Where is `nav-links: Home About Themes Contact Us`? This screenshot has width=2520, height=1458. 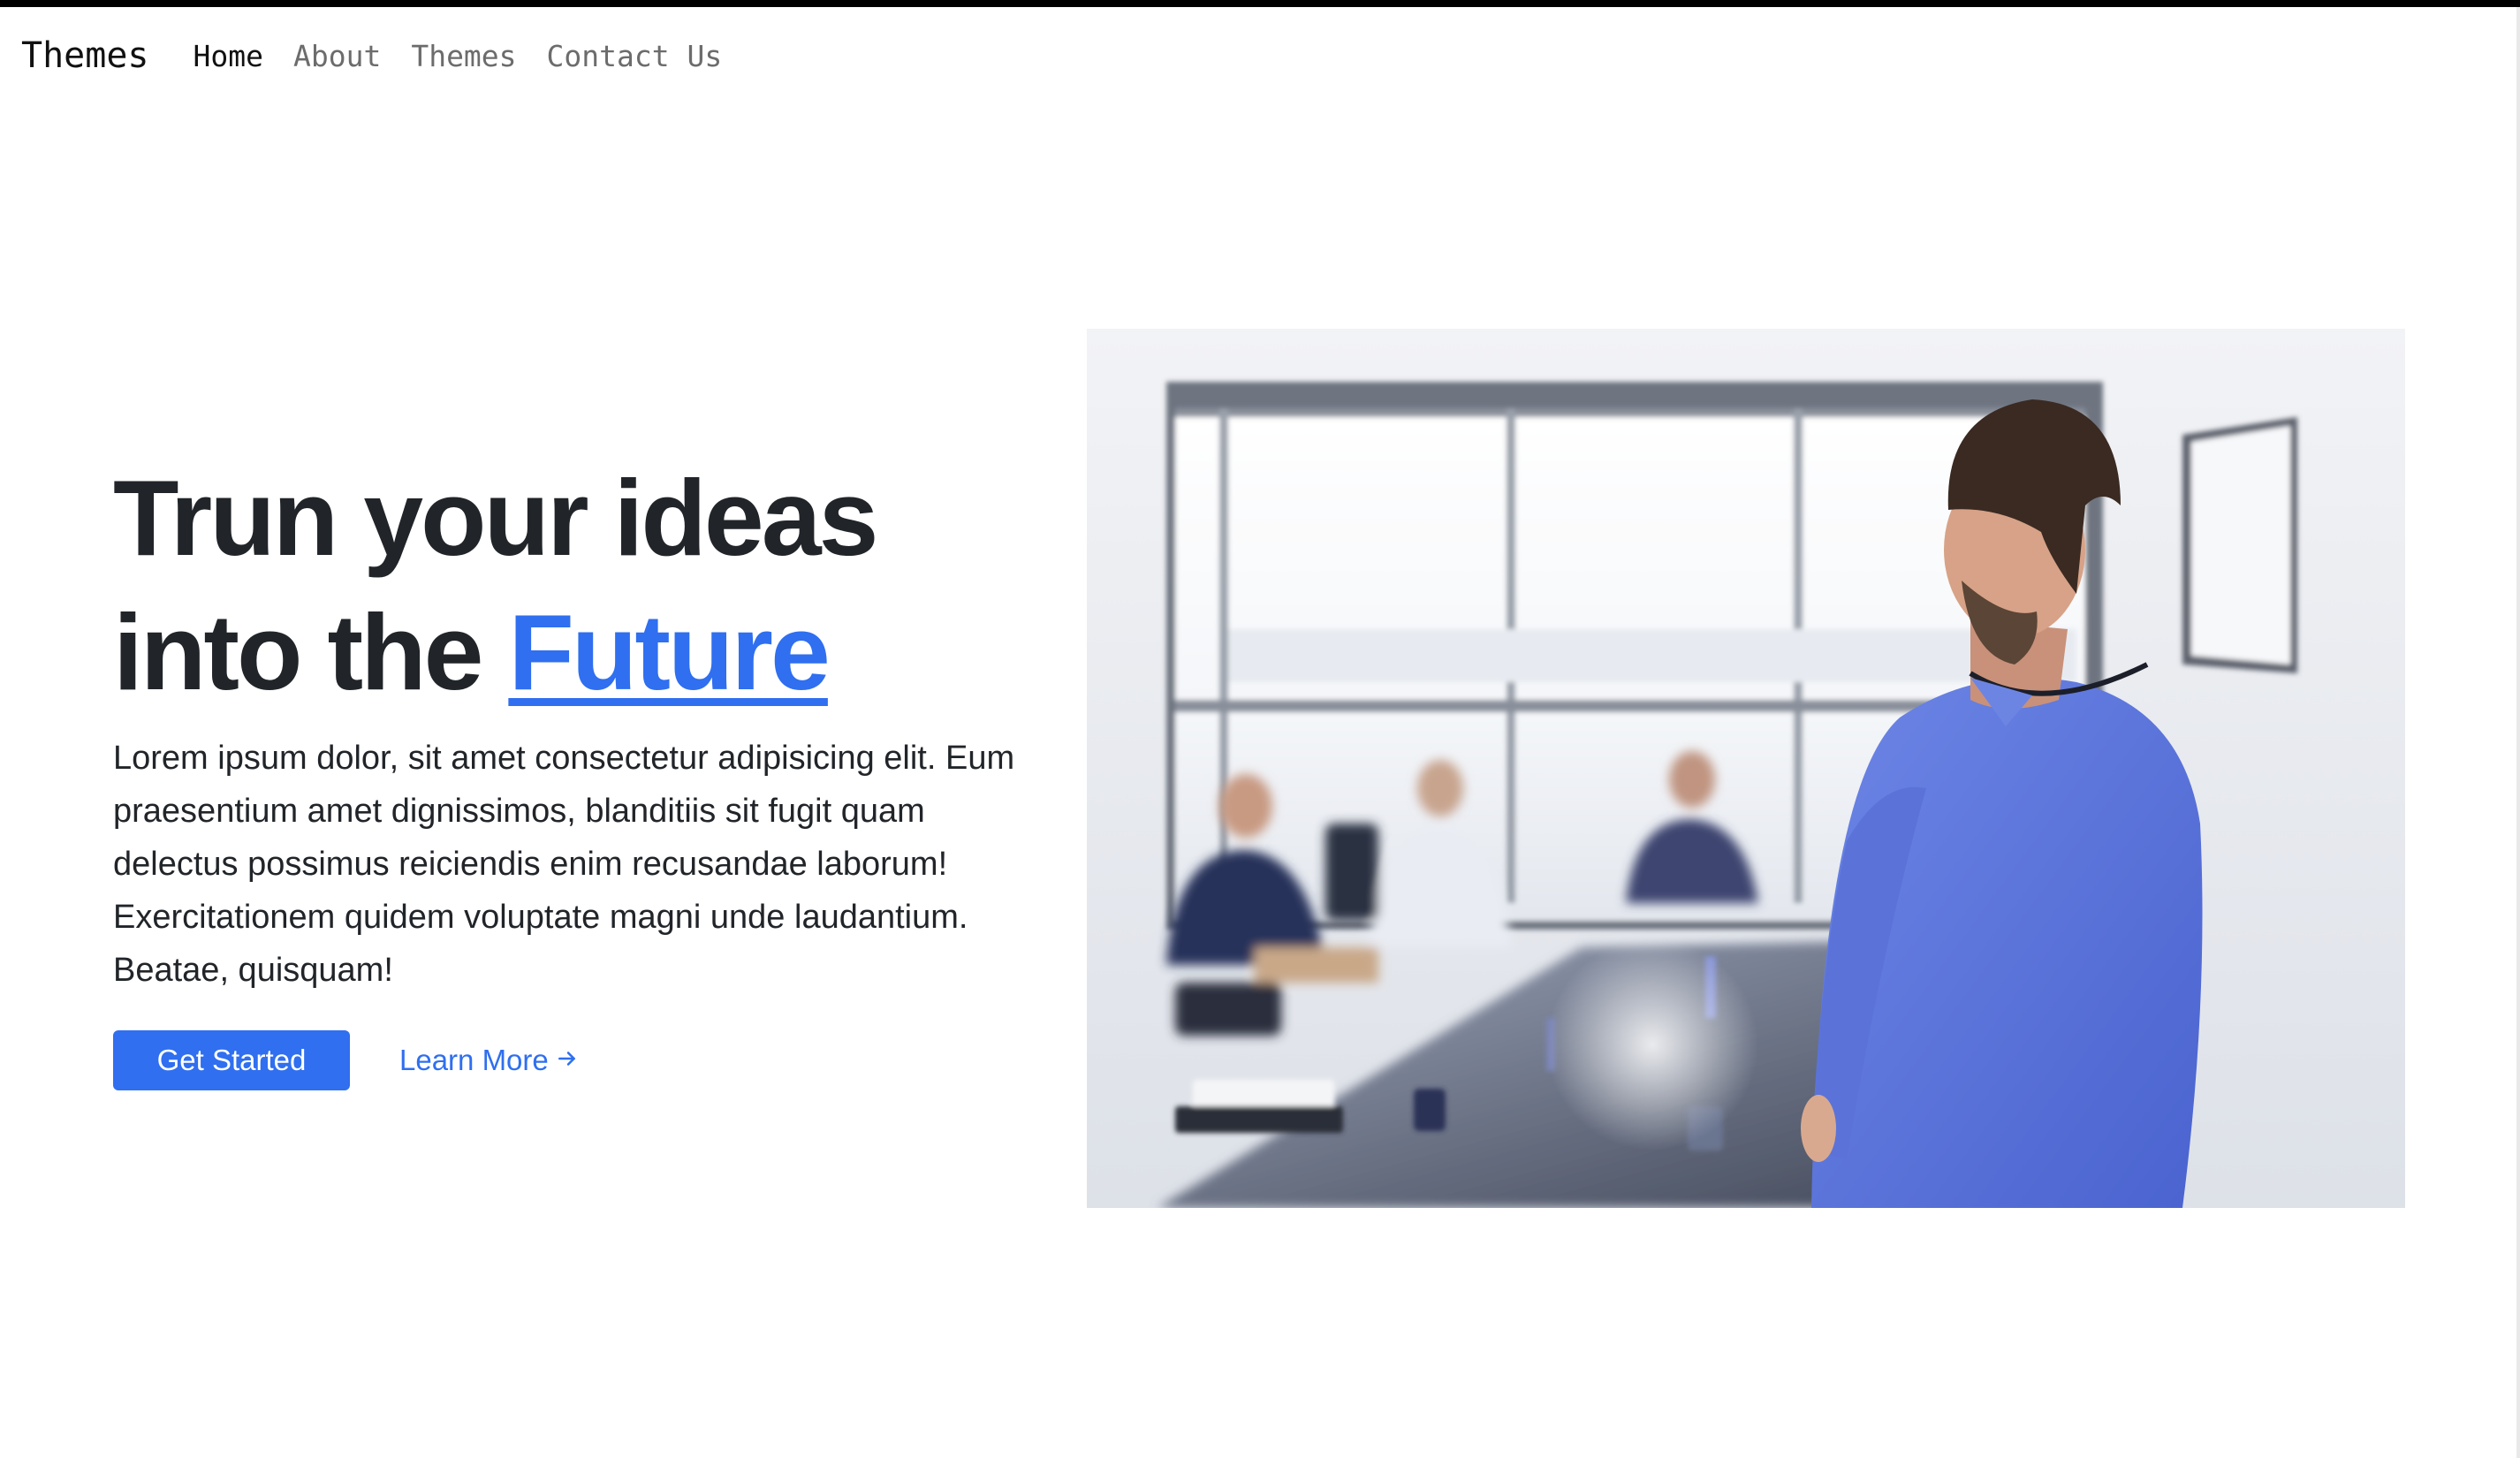
nav-links: Home About Themes Contact Us is located at coordinates (458, 56).